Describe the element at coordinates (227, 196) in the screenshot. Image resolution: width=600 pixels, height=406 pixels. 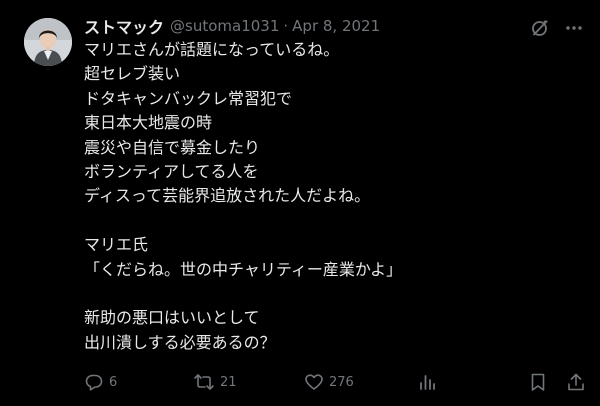
I see `tweet-text-line: ディスって芸能界追放された人だよね。` at that location.